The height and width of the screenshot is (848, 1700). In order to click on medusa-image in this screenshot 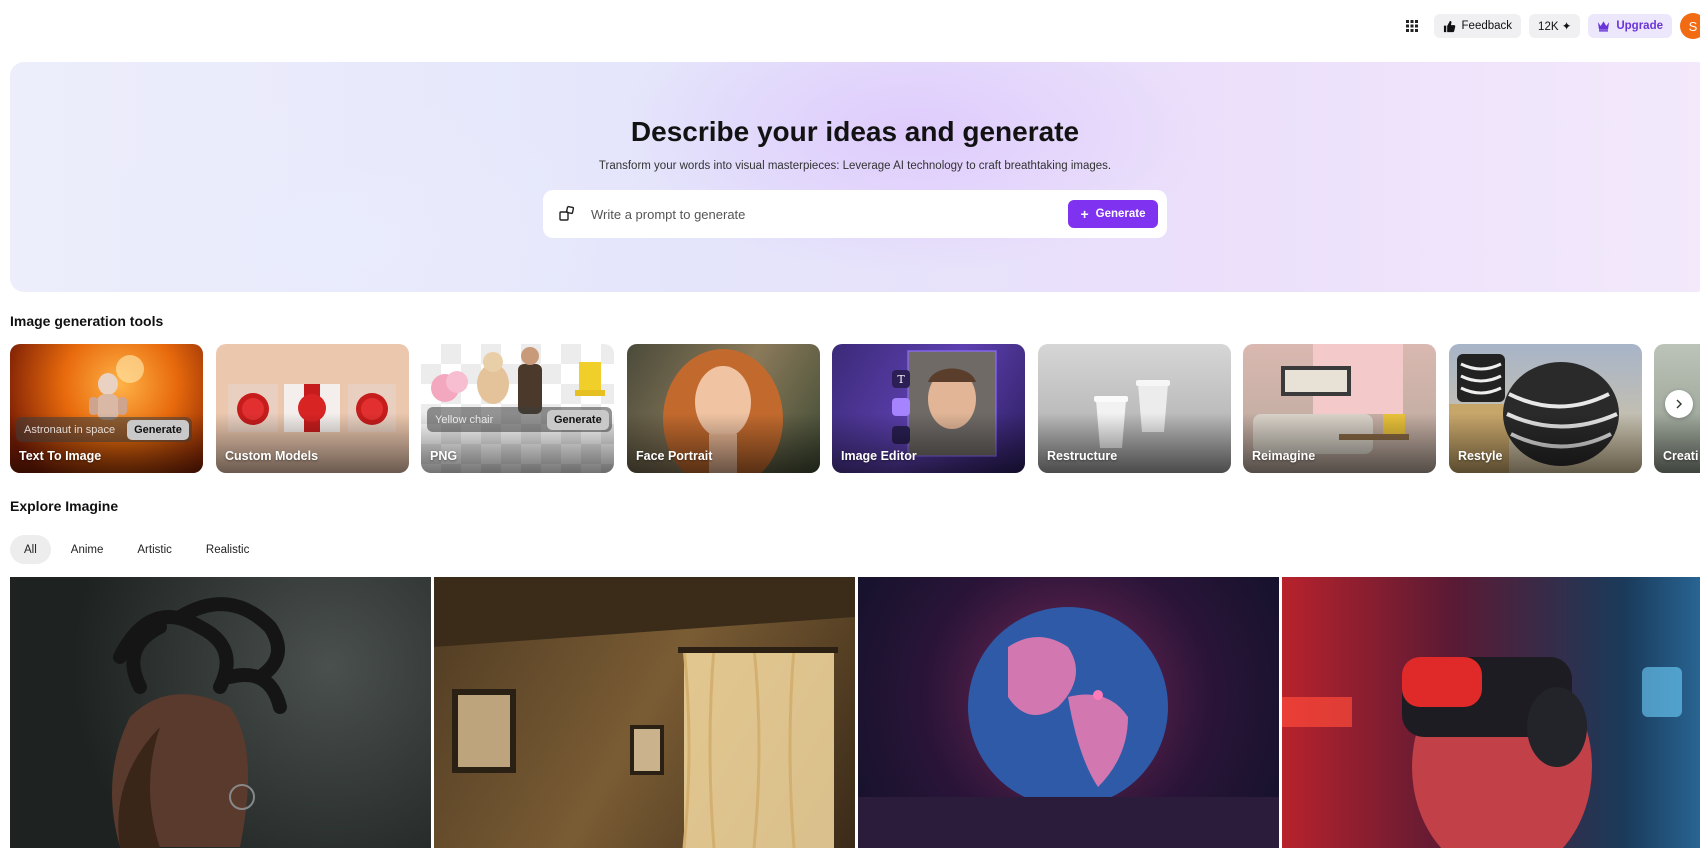, I will do `click(199, 722)`.